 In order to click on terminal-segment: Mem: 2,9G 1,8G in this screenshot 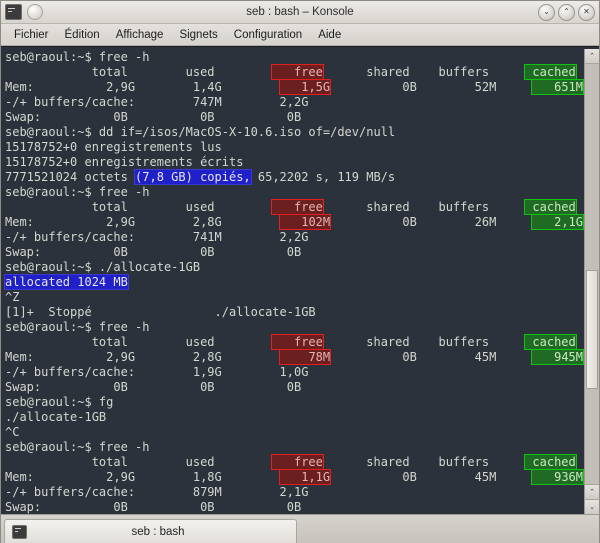, I will do `click(142, 477)`.